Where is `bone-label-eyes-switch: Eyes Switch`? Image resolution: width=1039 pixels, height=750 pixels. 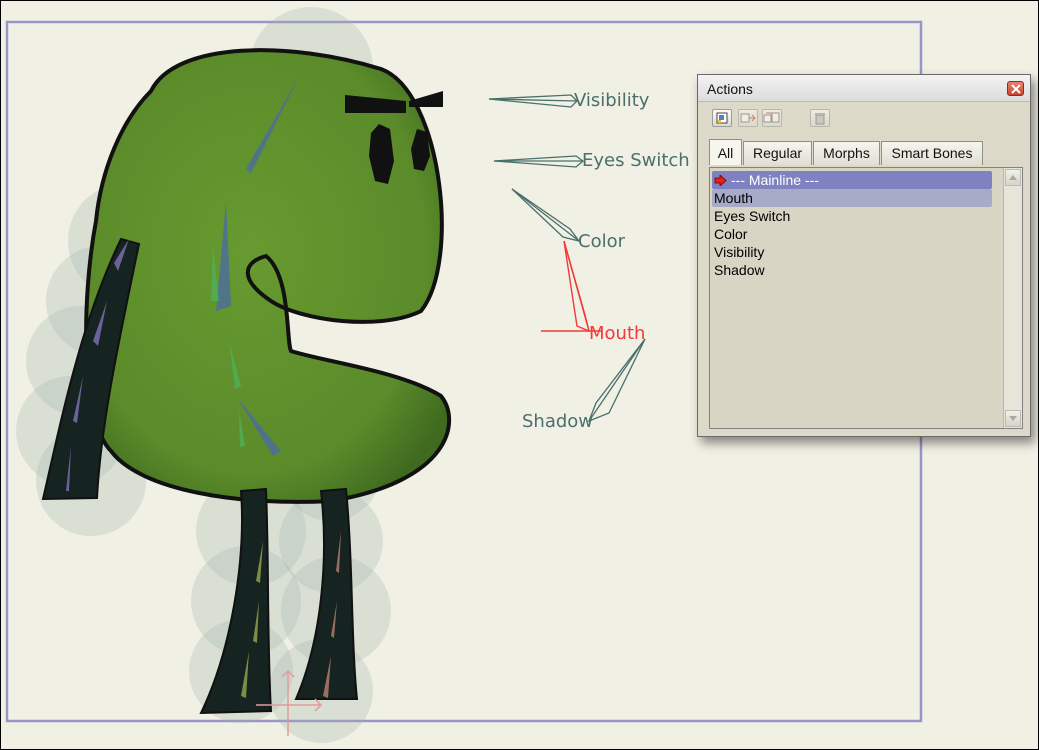
bone-label-eyes-switch: Eyes Switch is located at coordinates (636, 161).